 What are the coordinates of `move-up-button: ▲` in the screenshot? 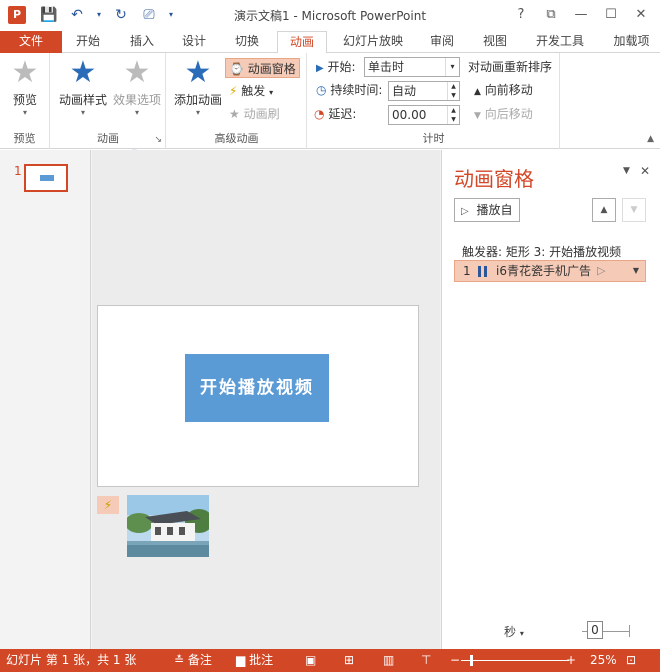 It's located at (604, 210).